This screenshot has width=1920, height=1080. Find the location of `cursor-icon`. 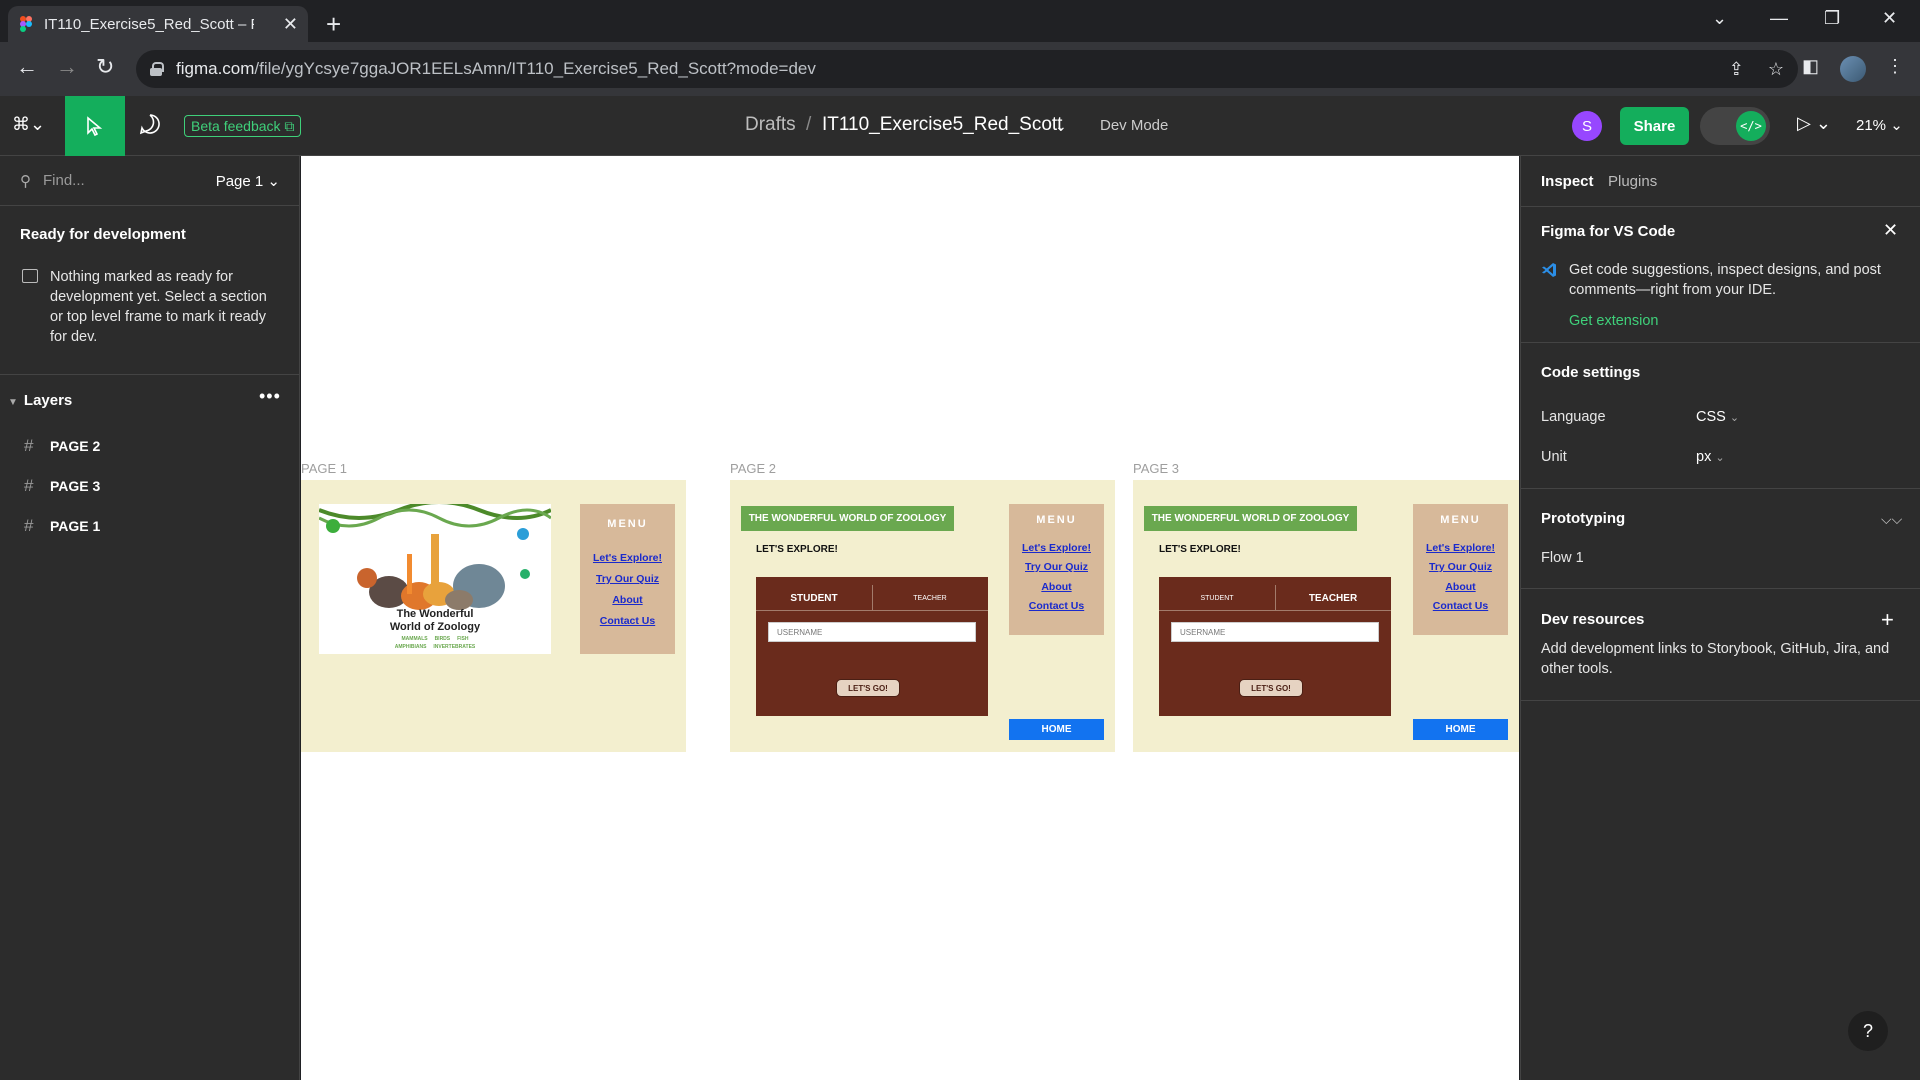

cursor-icon is located at coordinates (95, 126).